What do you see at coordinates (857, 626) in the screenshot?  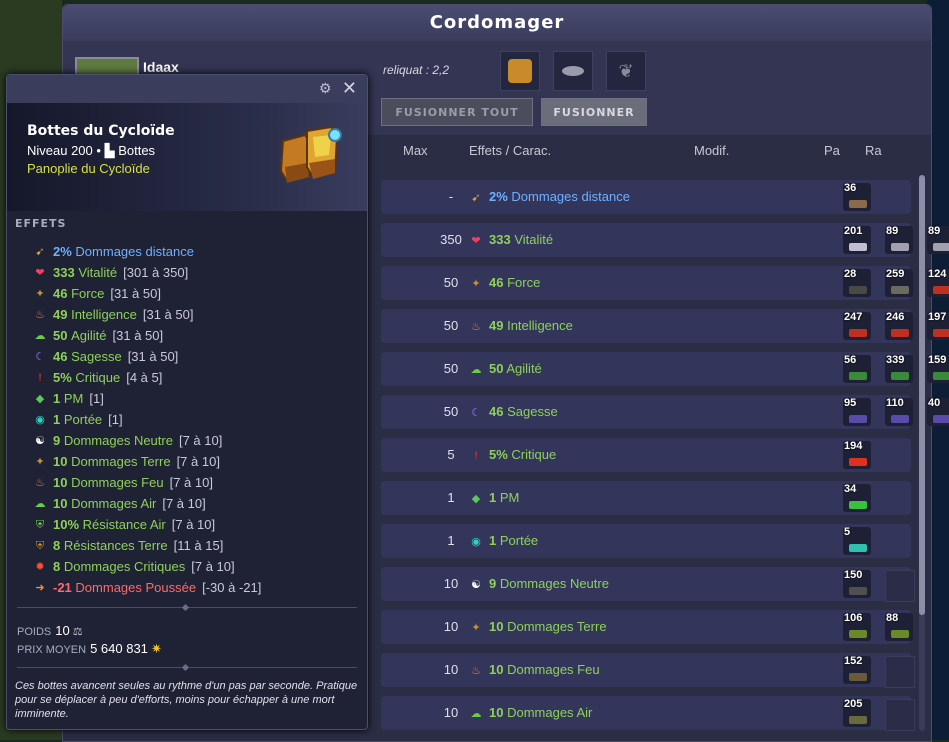 I see `rune-button: 106` at bounding box center [857, 626].